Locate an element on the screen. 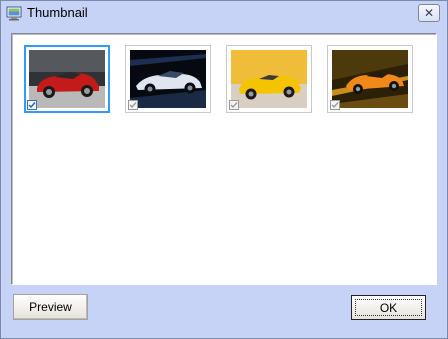  close-button: ✕ is located at coordinates (429, 13).